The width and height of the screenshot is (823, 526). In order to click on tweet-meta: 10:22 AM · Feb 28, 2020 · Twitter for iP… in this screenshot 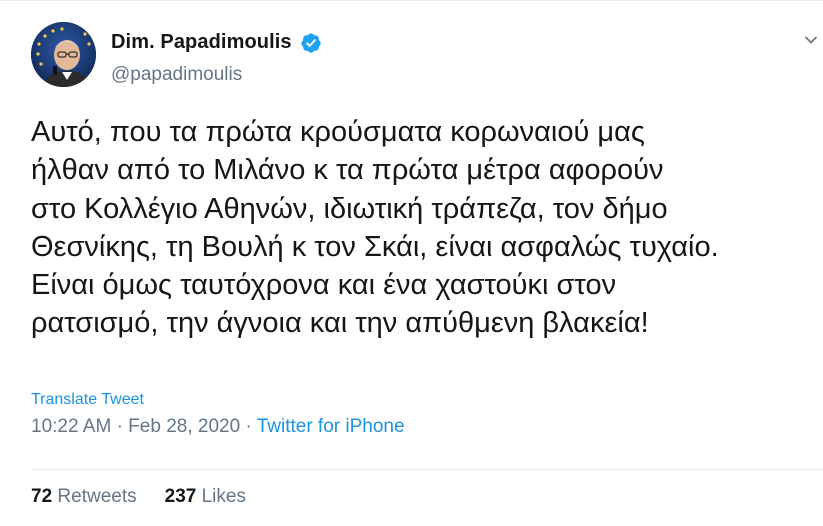, I will do `click(218, 427)`.